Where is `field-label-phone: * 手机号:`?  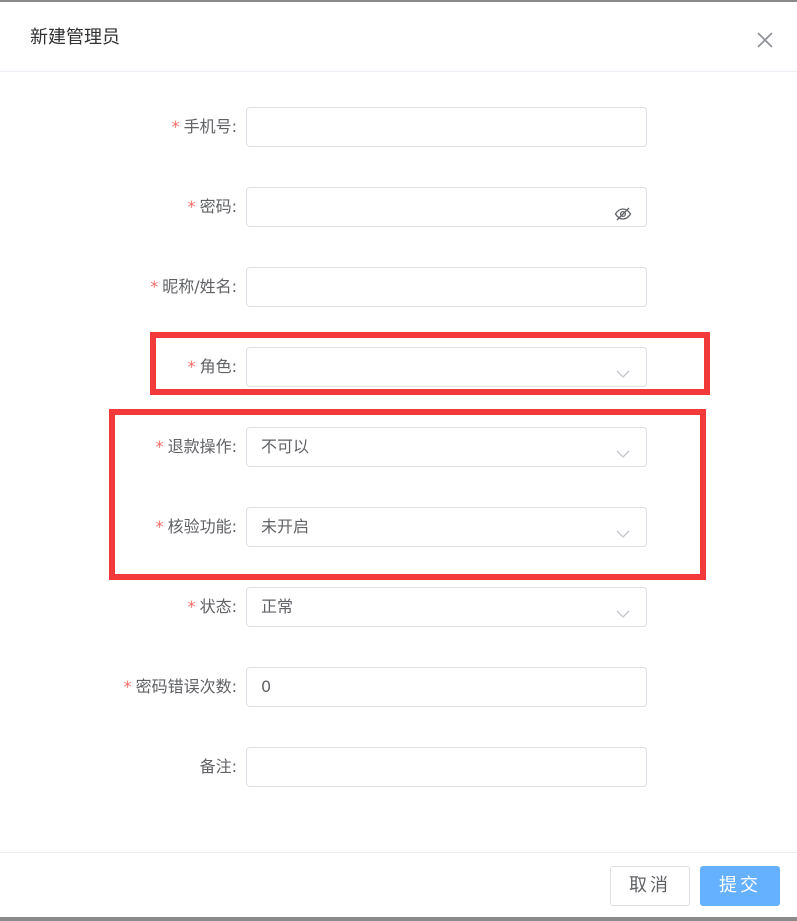
field-label-phone: * 手机号: is located at coordinates (204, 127).